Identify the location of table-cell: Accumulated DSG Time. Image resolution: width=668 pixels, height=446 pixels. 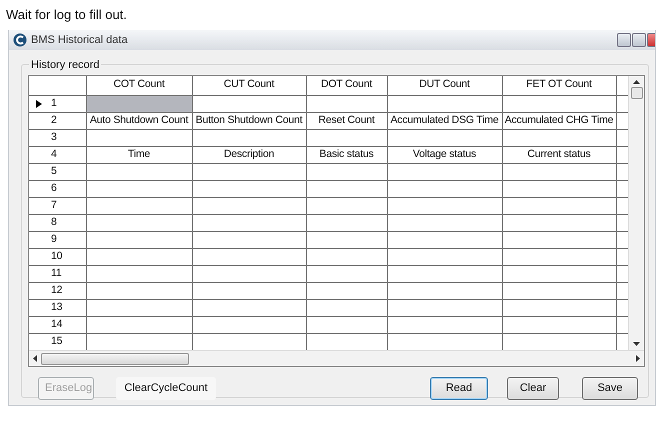
(444, 120).